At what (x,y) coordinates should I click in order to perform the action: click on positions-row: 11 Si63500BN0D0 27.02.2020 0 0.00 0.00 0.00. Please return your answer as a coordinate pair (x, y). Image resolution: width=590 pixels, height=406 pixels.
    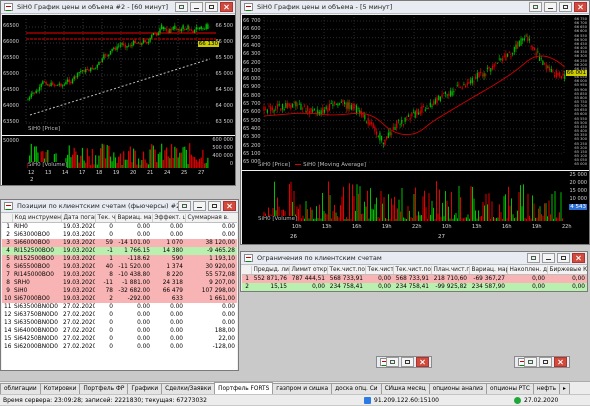
    Looking at the image, I should click on (119, 307).